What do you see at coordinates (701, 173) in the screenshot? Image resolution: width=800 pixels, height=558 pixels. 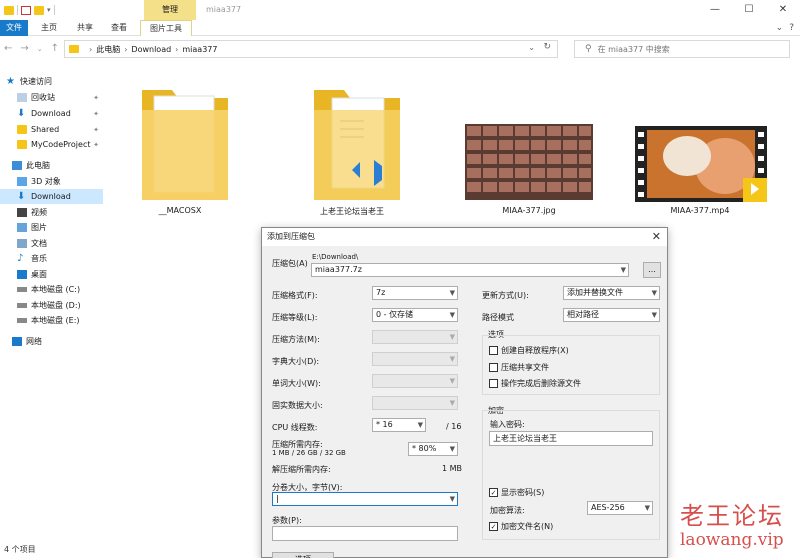 I see `file-item-mp4: MIAA-377.mp4` at bounding box center [701, 173].